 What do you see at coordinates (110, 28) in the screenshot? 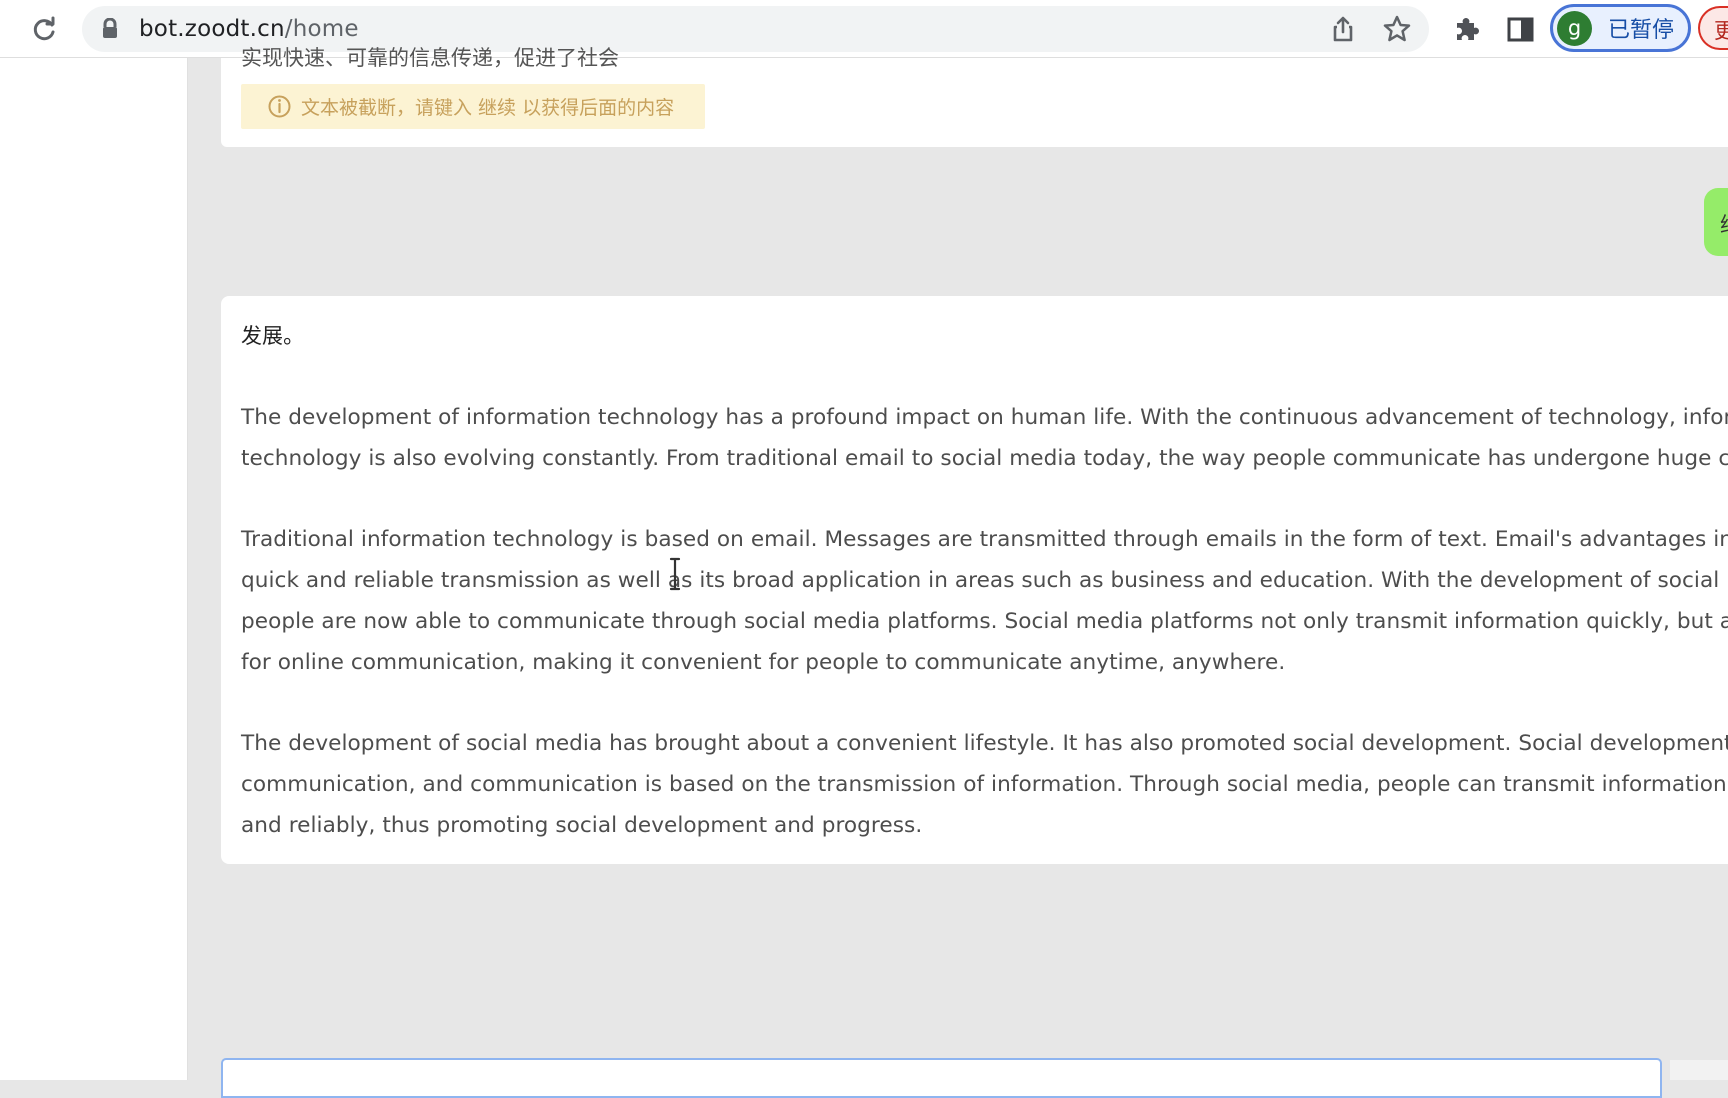
I see `lock-icon` at bounding box center [110, 28].